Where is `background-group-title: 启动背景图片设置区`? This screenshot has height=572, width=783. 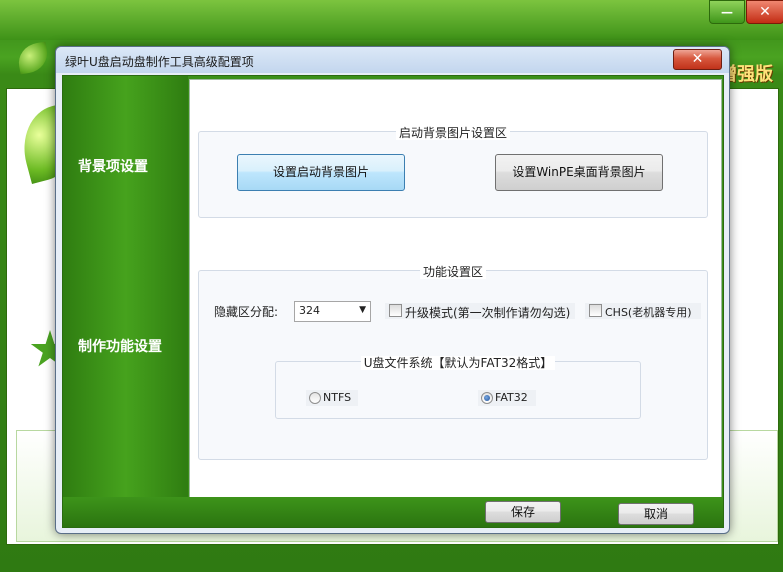 background-group-title: 启动背景图片设置区 is located at coordinates (452, 133).